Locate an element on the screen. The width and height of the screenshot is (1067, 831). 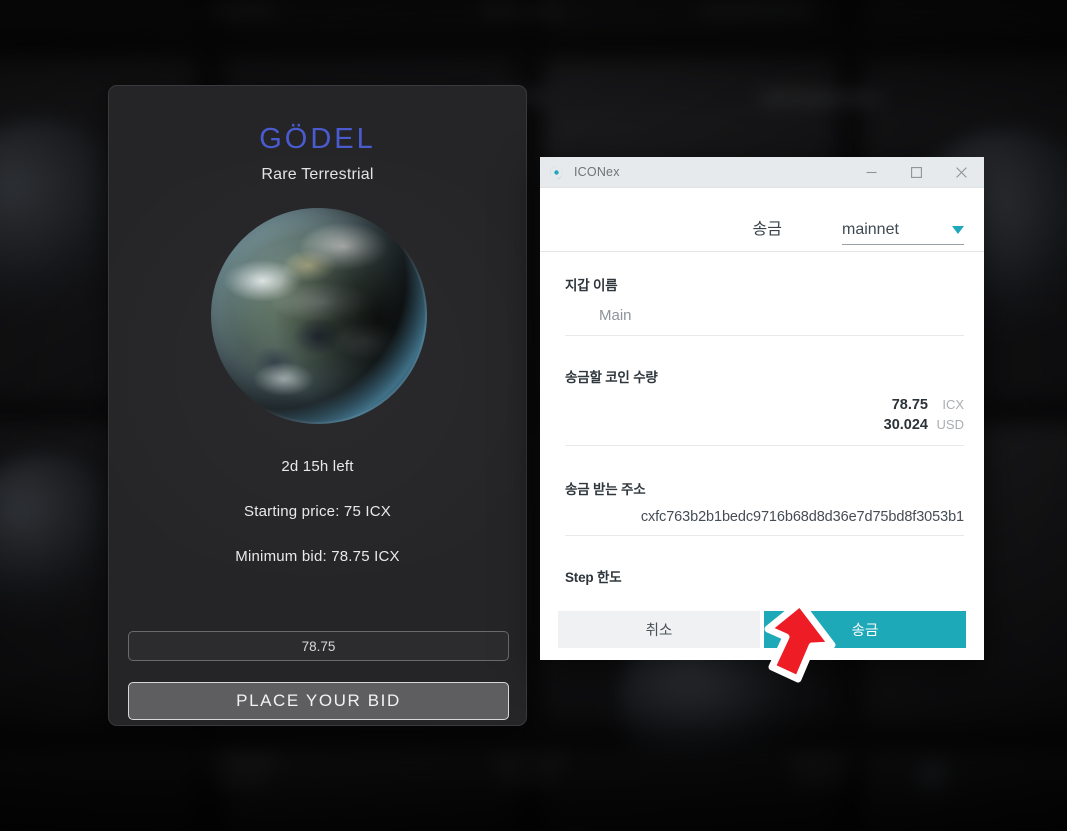
auction-time-left: 2d 15h left is located at coordinates (317, 466).